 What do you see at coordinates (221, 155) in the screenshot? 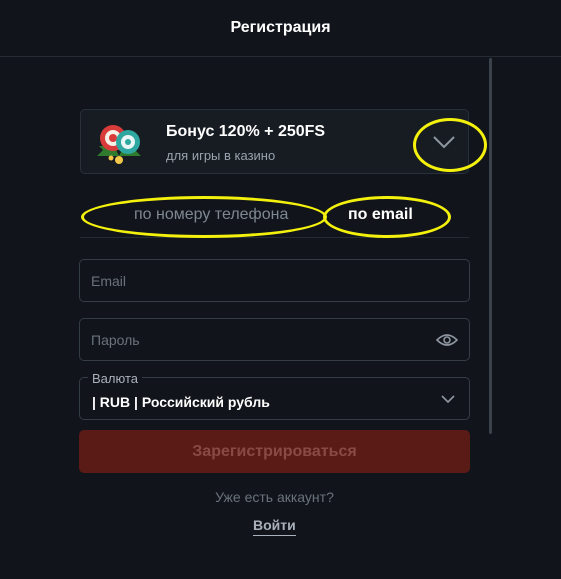
I see `bonus-subtitle: для игры в казино` at bounding box center [221, 155].